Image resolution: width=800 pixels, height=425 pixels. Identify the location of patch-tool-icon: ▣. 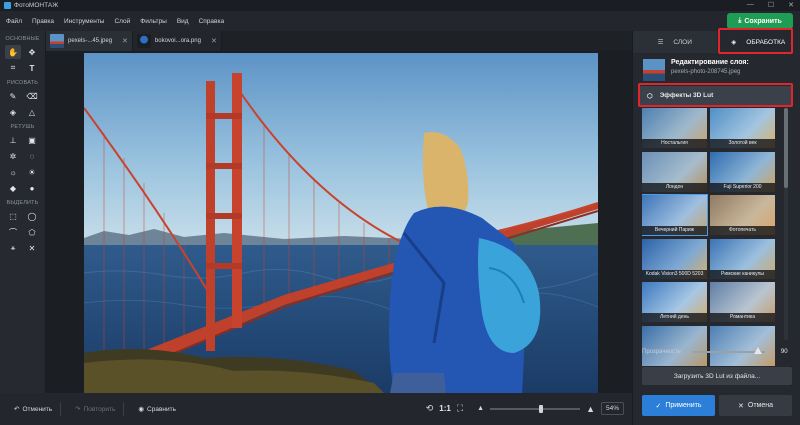
(32, 140).